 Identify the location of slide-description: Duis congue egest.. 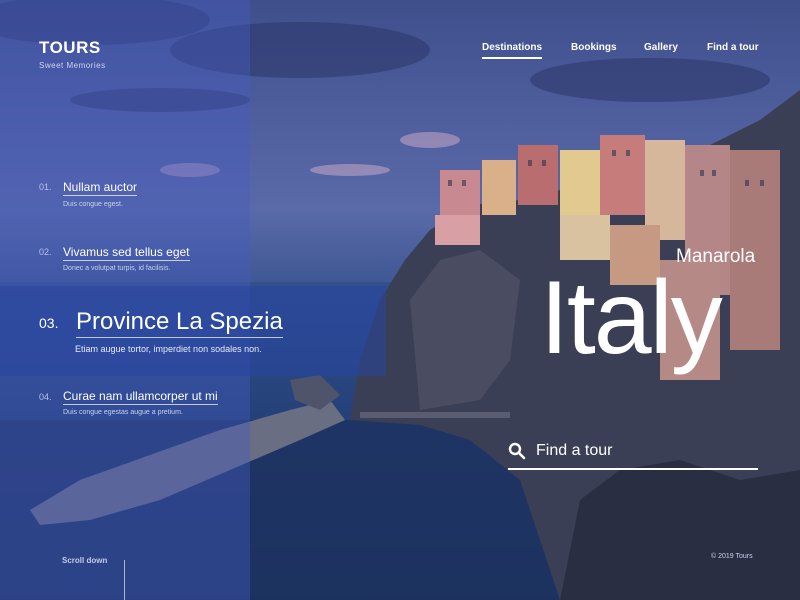
(93, 204).